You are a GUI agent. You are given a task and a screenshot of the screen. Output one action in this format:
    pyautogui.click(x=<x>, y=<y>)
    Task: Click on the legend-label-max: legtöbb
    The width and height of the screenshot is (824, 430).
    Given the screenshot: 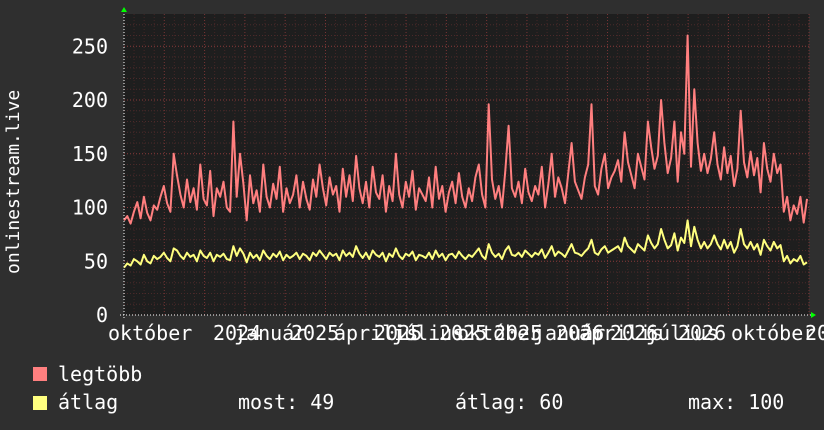 What is the action you would take?
    pyautogui.click(x=100, y=374)
    